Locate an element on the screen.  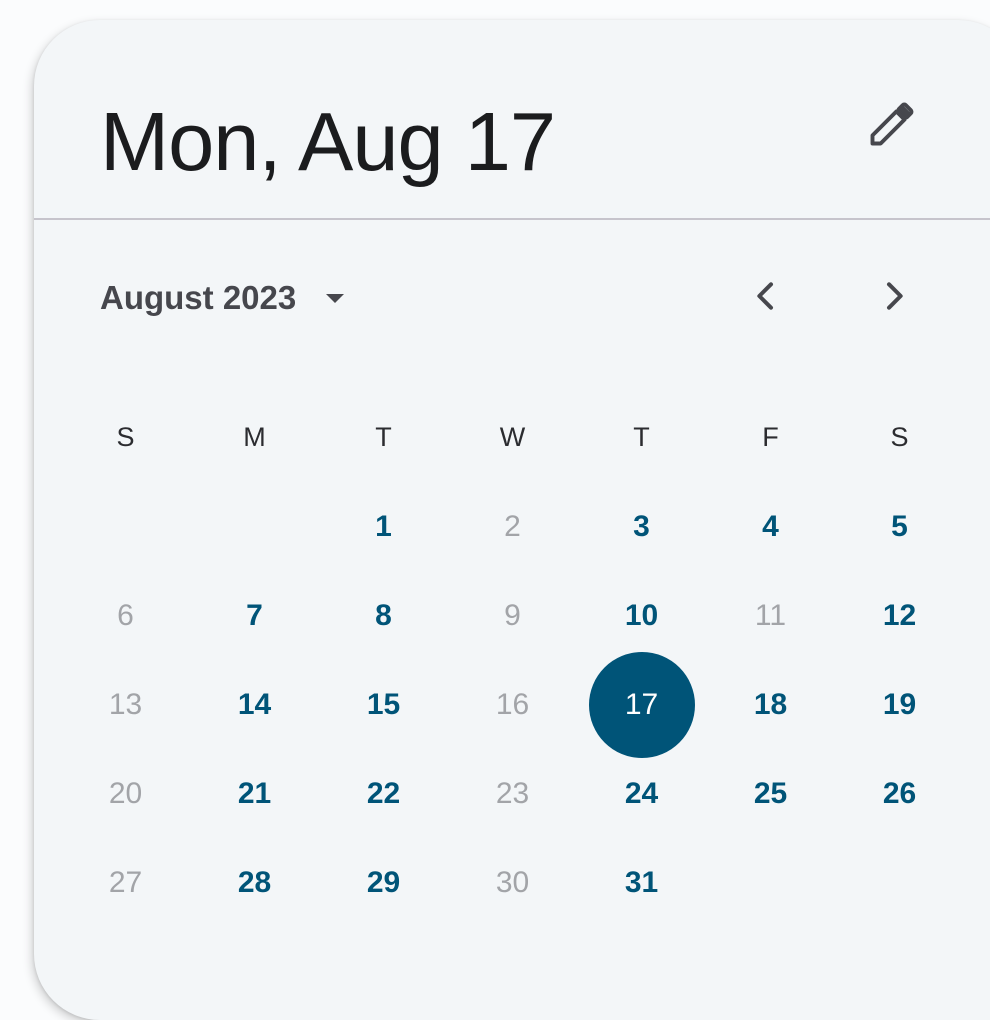
weekday-saturday: S is located at coordinates (899, 437).